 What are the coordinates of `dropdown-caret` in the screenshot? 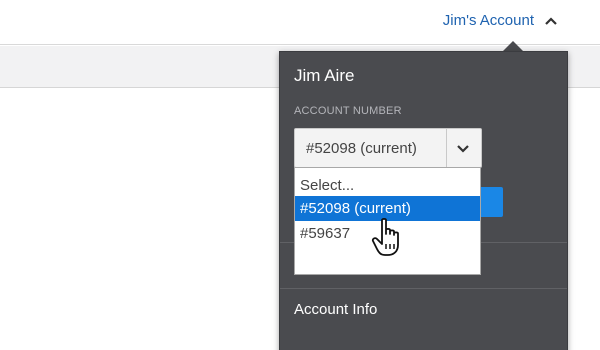 It's located at (513, 46).